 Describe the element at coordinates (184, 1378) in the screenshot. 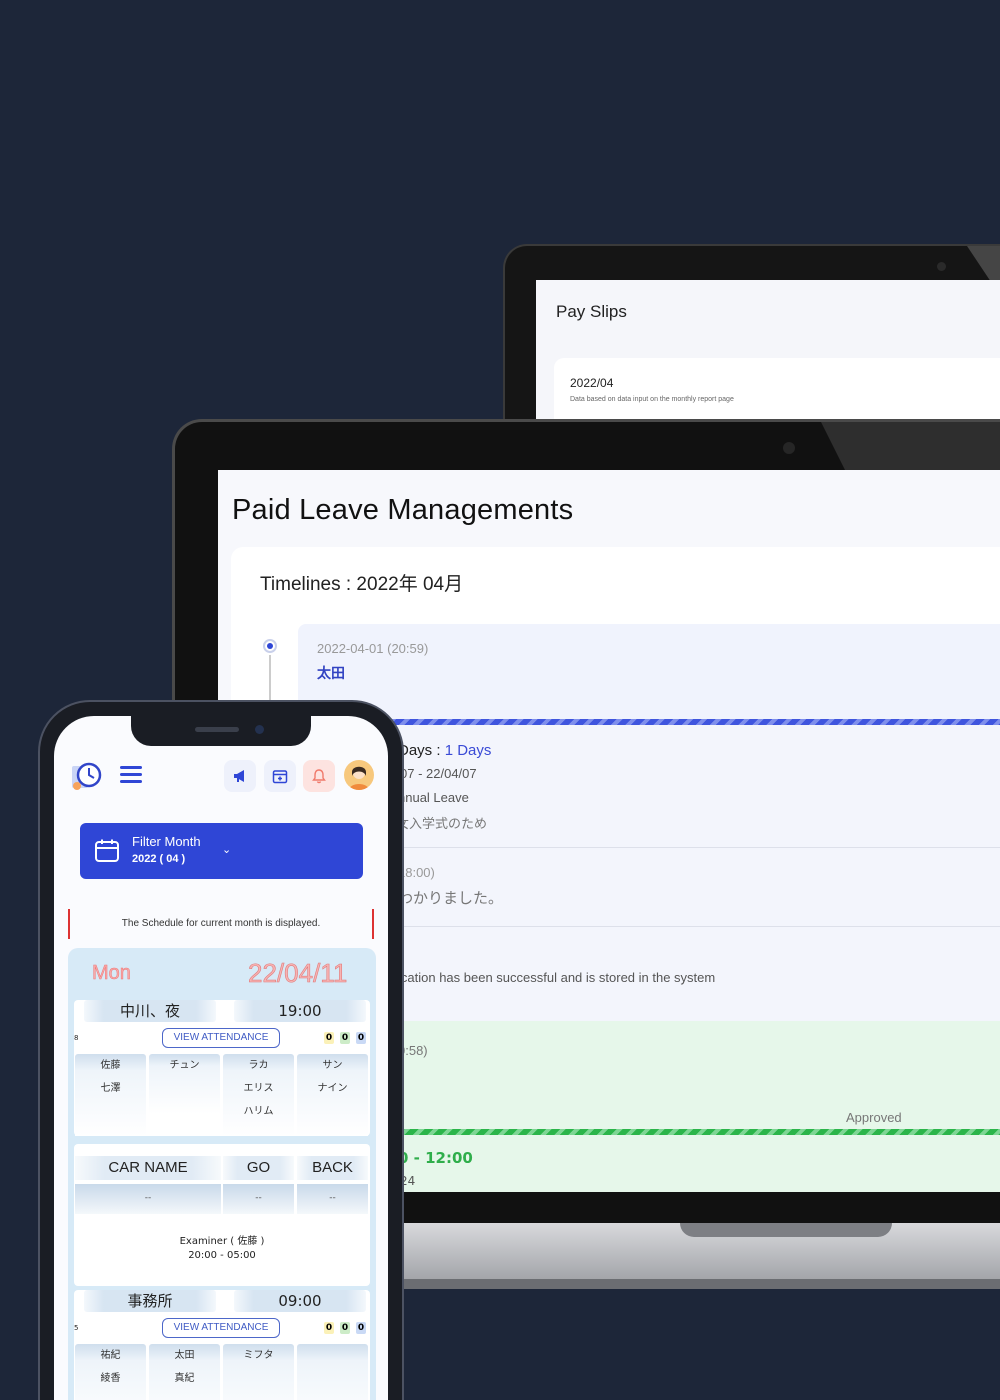

I see `staff-name: 真紀` at that location.